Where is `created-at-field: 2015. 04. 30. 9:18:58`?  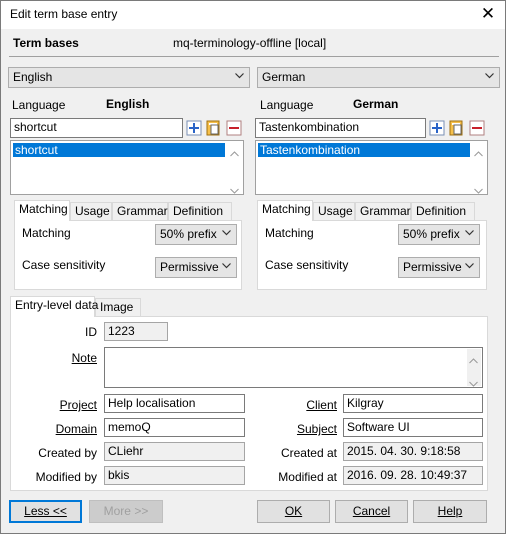 created-at-field: 2015. 04. 30. 9:18:58 is located at coordinates (413, 451).